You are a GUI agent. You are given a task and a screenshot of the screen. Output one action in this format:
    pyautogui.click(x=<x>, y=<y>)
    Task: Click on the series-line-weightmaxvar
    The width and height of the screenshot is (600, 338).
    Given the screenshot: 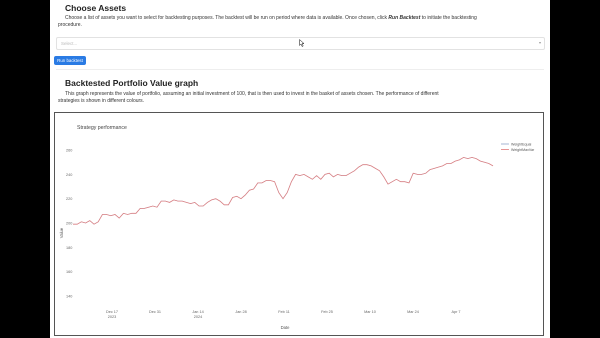 What is the action you would take?
    pyautogui.click(x=283, y=190)
    